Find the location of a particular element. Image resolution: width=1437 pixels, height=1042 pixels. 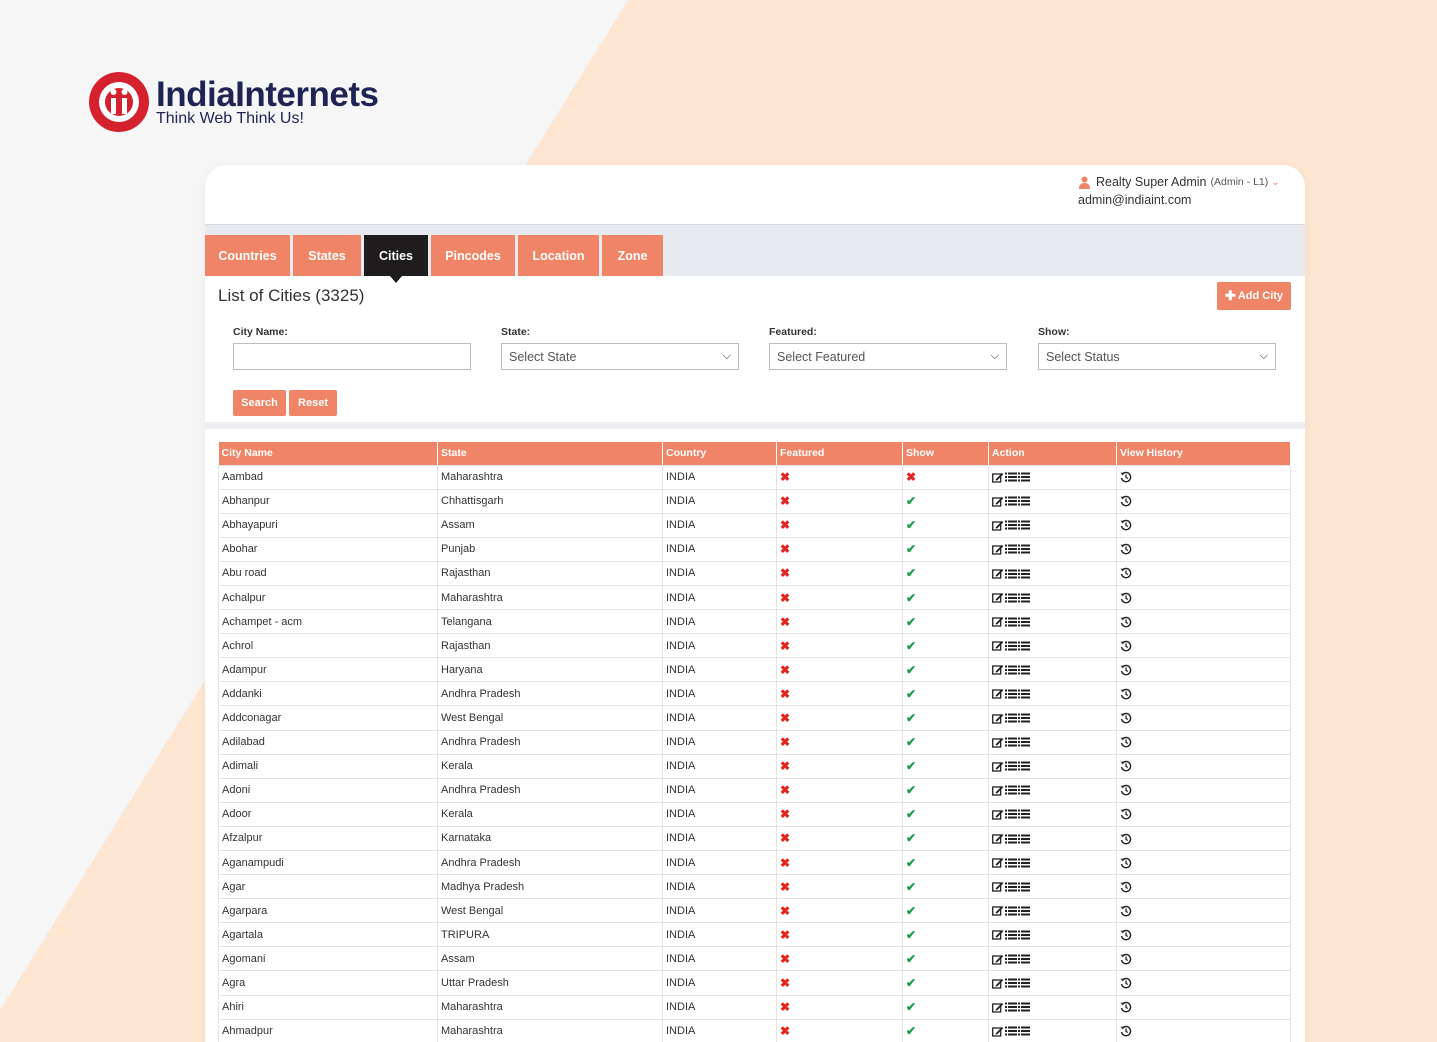

search-button: Search is located at coordinates (259, 403).